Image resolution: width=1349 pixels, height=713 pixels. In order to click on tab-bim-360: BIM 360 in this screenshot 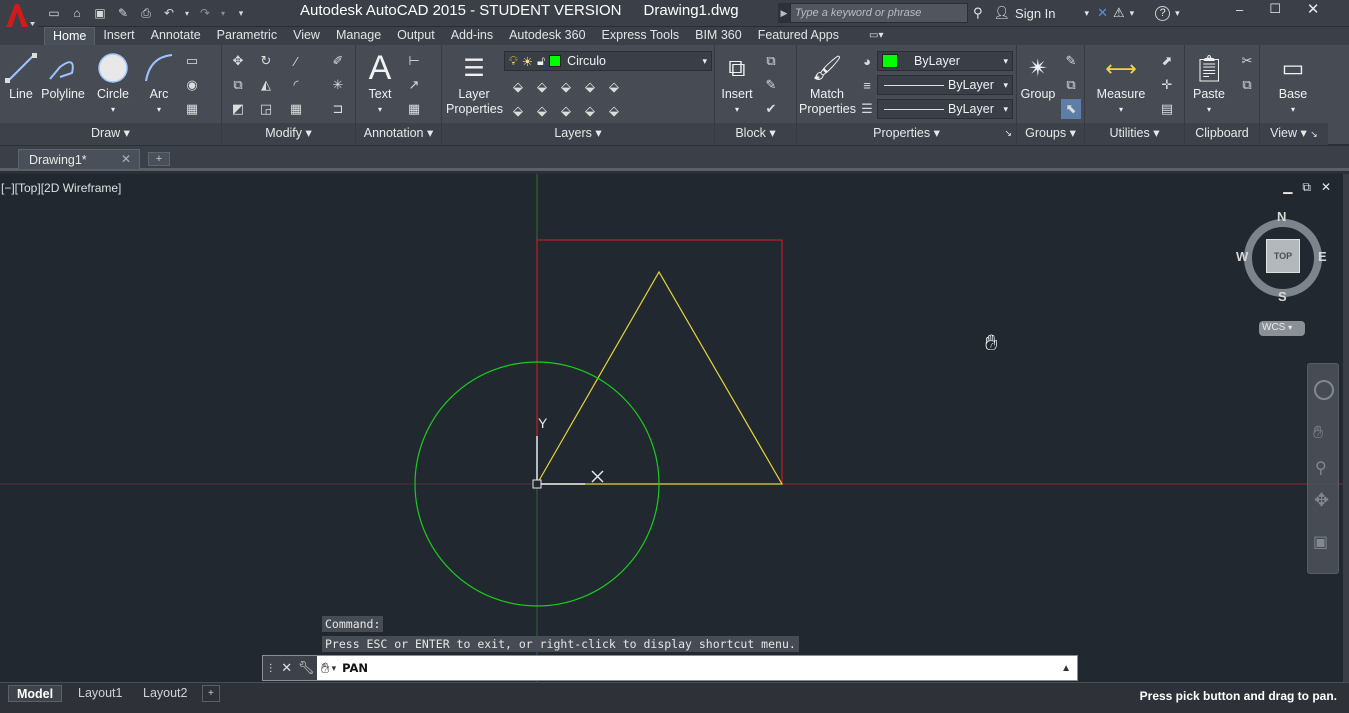, I will do `click(718, 36)`.